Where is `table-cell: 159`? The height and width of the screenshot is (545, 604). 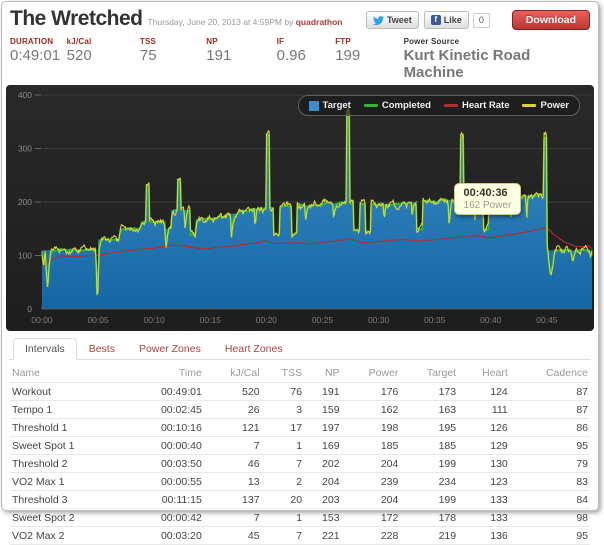
table-cell: 159 is located at coordinates (323, 409).